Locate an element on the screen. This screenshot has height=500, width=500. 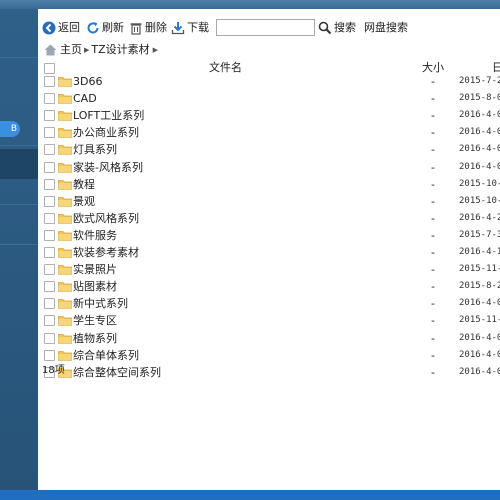
file-name: 欧式风格系列 is located at coordinates (106, 218).